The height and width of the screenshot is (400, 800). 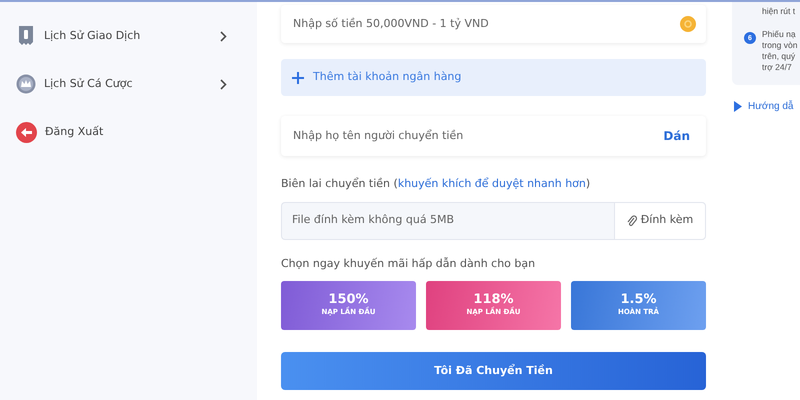 What do you see at coordinates (492, 183) in the screenshot?
I see `encourage-link: khuyến khích để duyệt nhanh hơn` at bounding box center [492, 183].